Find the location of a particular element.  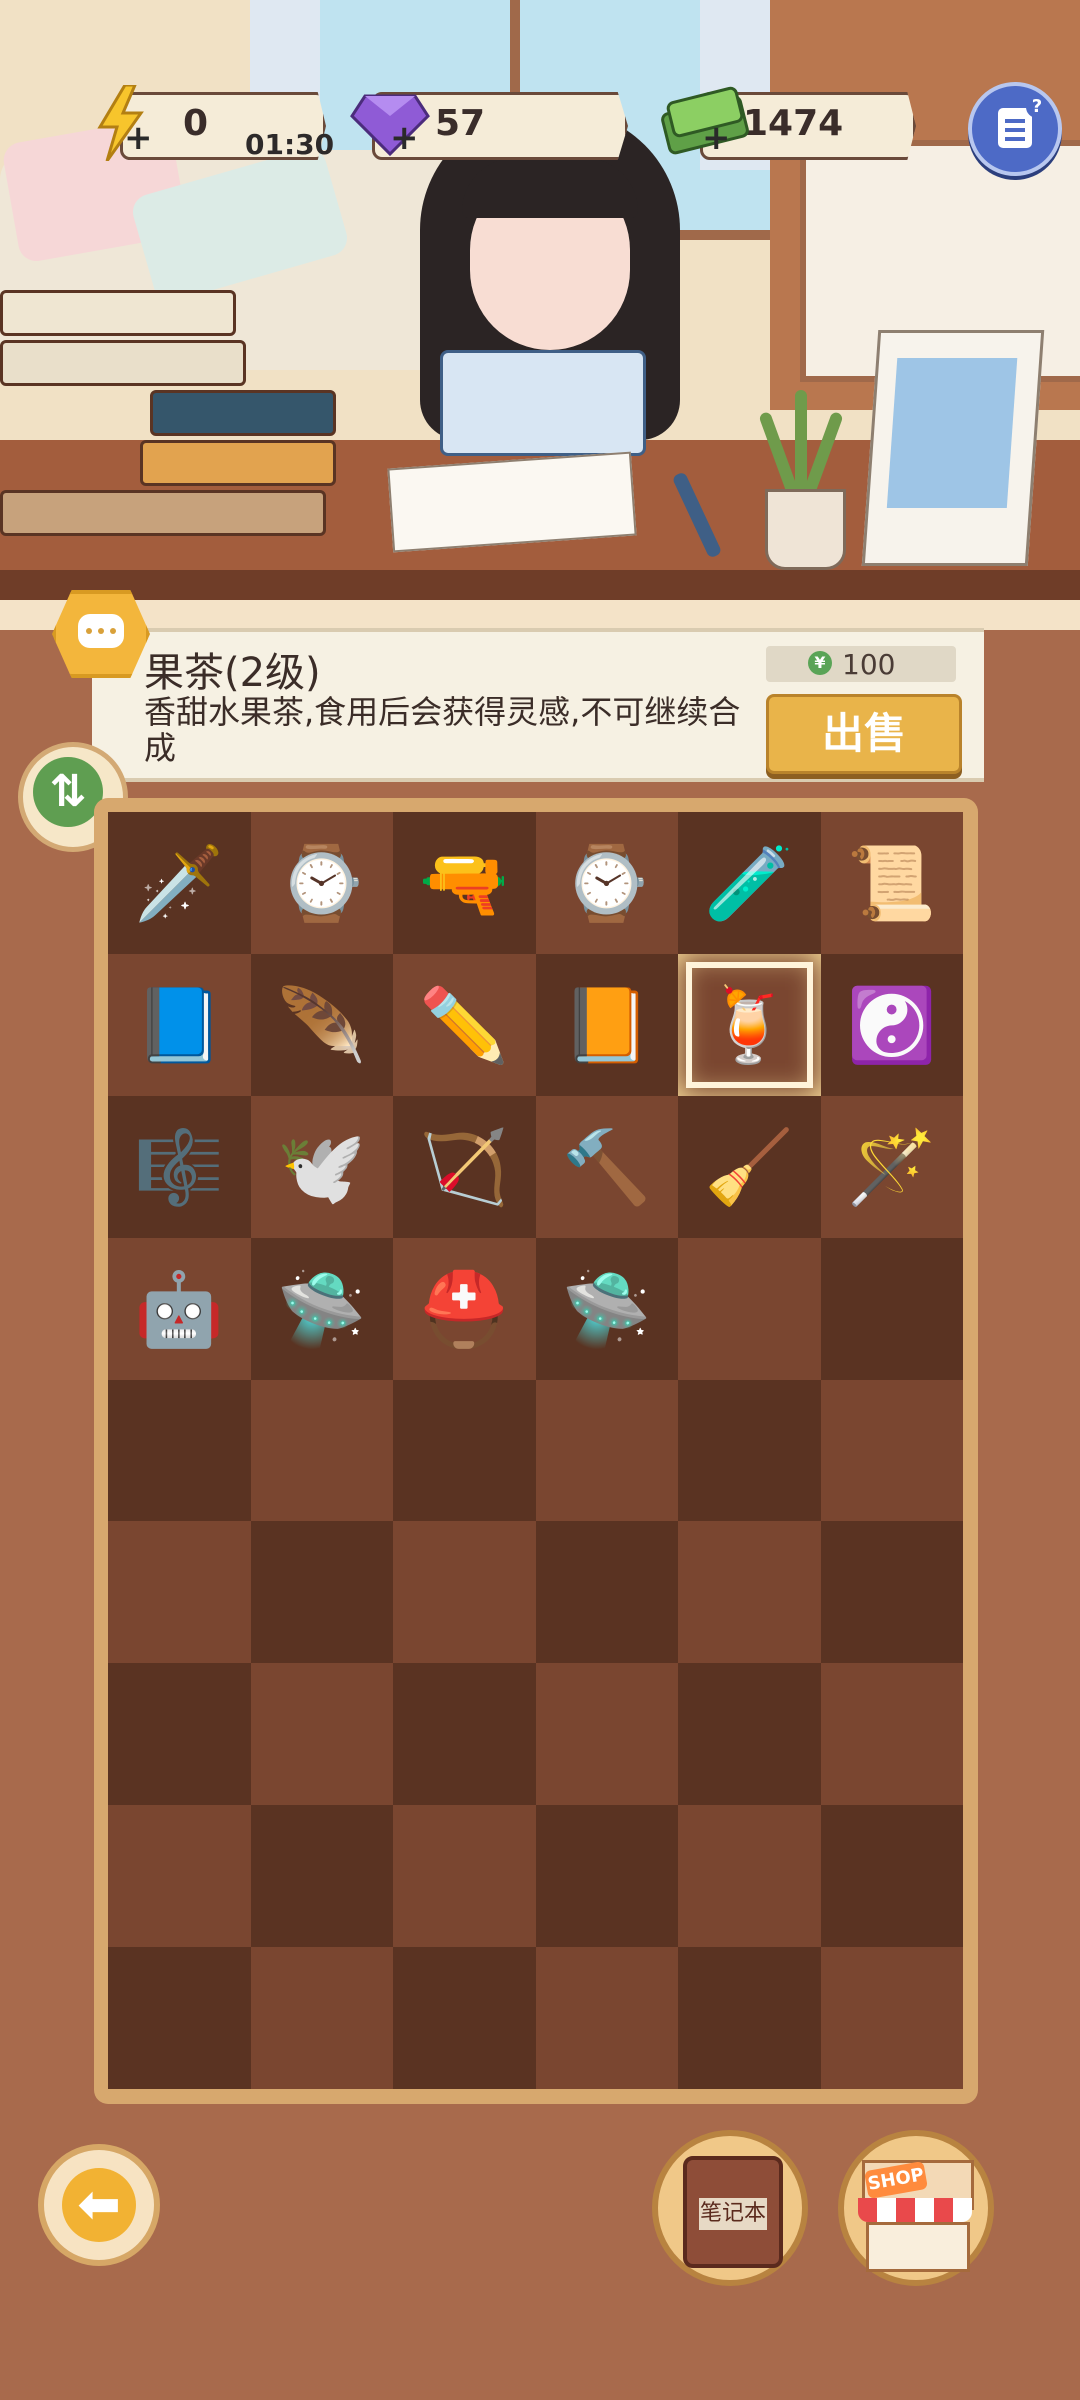

inventory-slot-ufo: 🛸 is located at coordinates (606, 1308).